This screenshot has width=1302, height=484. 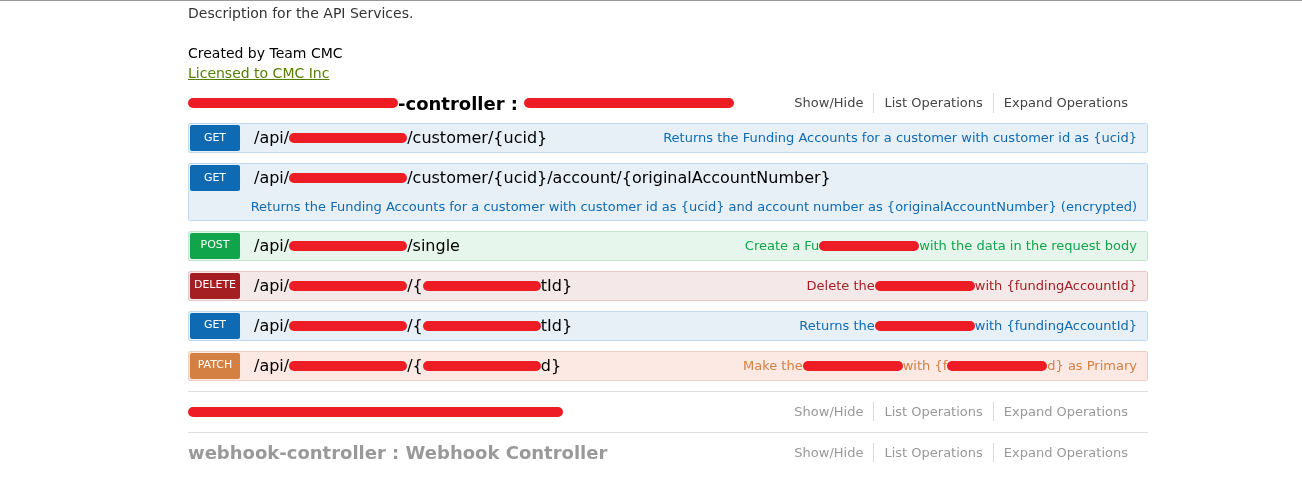 I want to click on api-description: Description for the API Services., so click(x=301, y=13).